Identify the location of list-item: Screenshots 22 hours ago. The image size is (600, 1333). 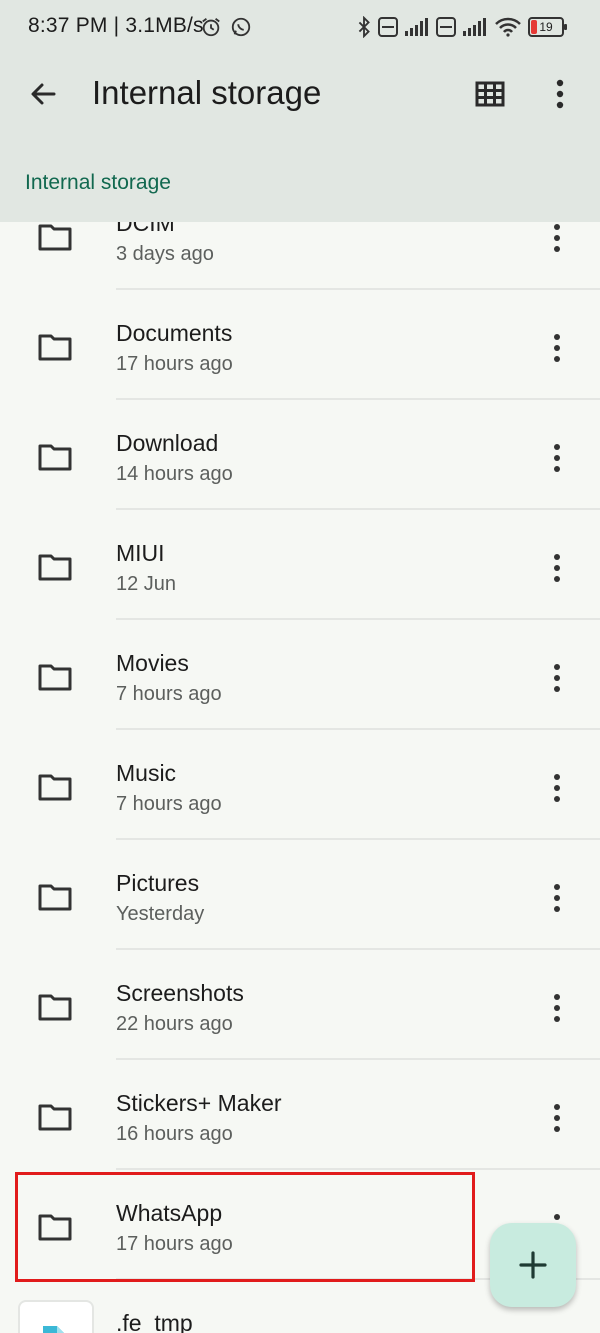
(300, 1005).